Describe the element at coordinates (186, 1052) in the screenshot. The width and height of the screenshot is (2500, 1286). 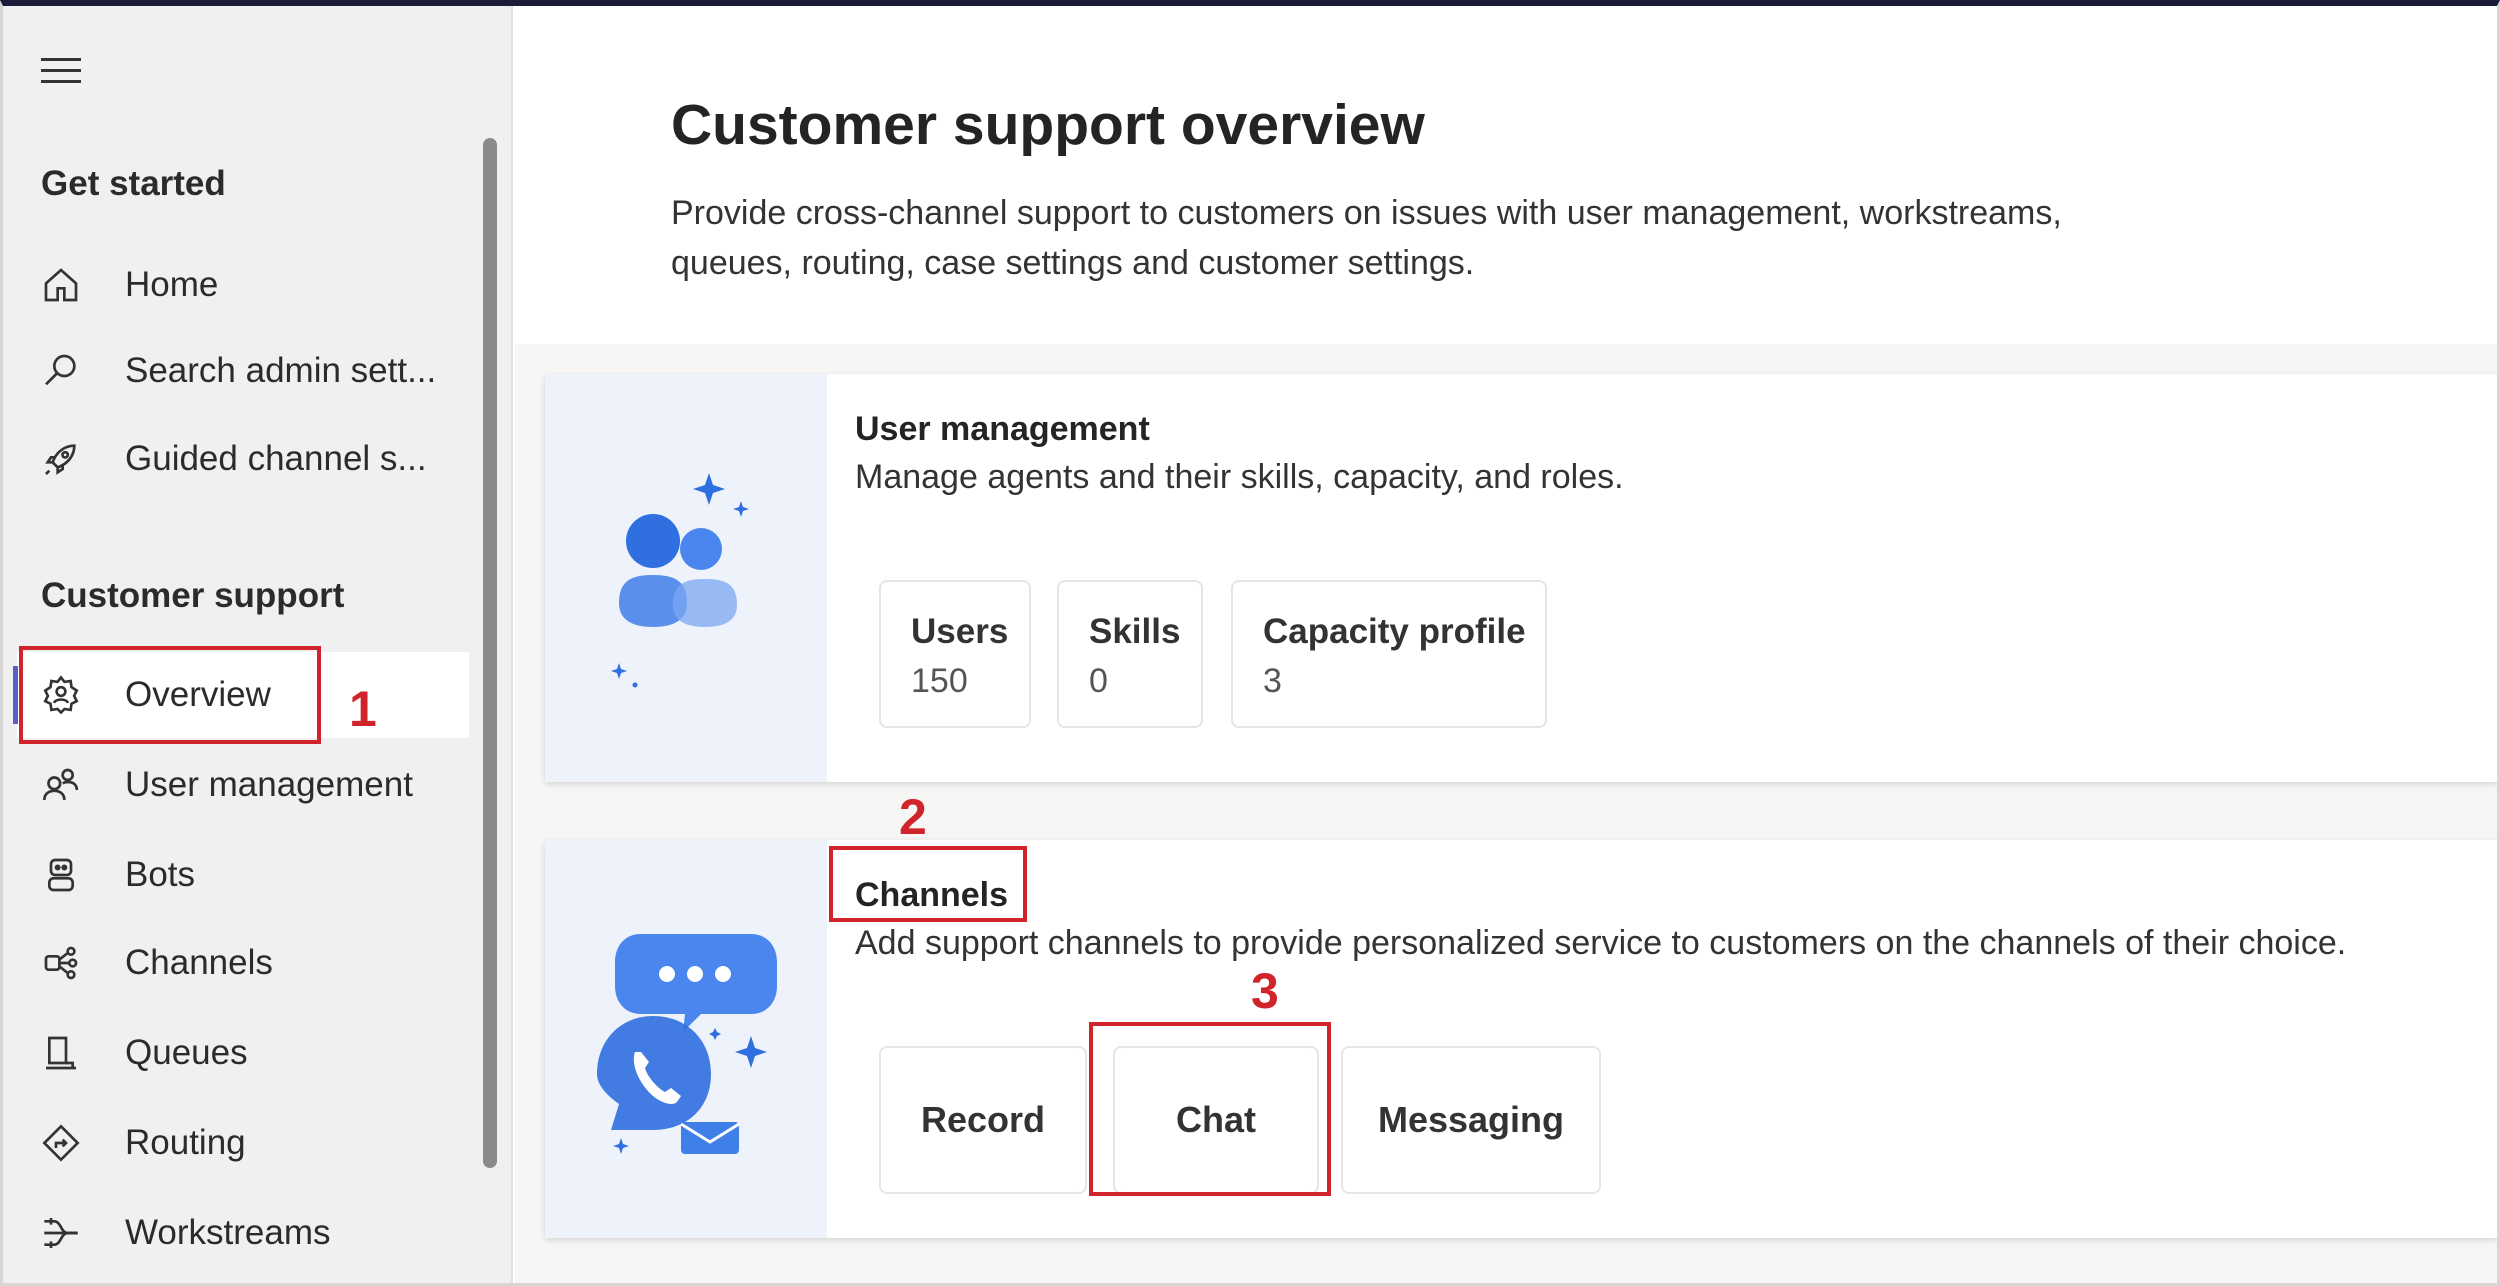
I see `sidebar-item-label: Queues` at that location.